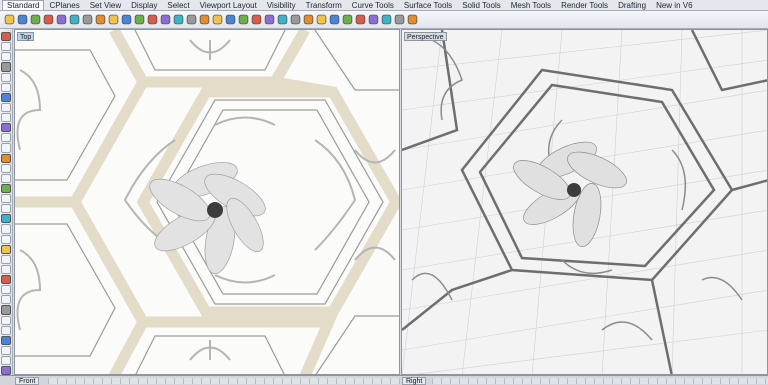  I want to click on cylinder-icon, so click(6, 178).